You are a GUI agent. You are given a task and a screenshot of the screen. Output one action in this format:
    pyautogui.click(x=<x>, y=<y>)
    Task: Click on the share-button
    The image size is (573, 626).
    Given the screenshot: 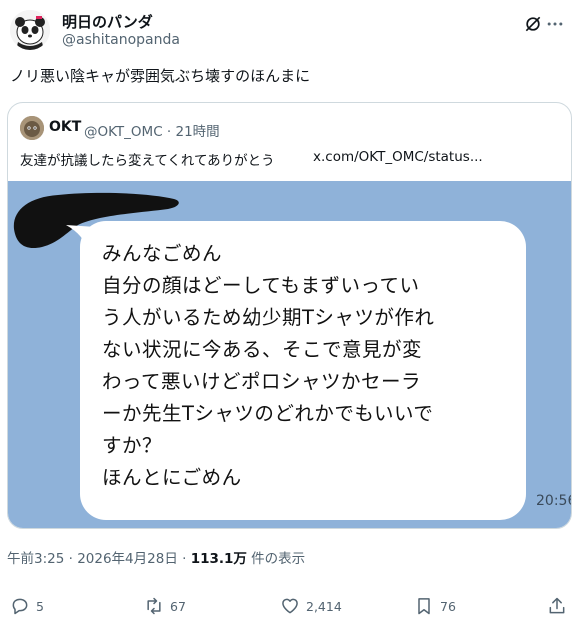 What is the action you would take?
    pyautogui.click(x=557, y=606)
    